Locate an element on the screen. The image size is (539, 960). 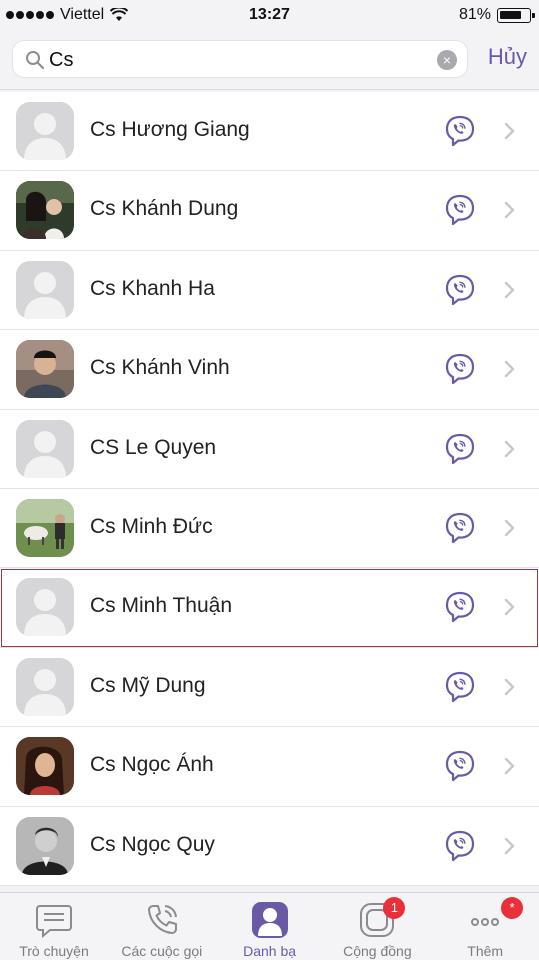
tab-more: Thêm * is located at coordinates (485, 926).